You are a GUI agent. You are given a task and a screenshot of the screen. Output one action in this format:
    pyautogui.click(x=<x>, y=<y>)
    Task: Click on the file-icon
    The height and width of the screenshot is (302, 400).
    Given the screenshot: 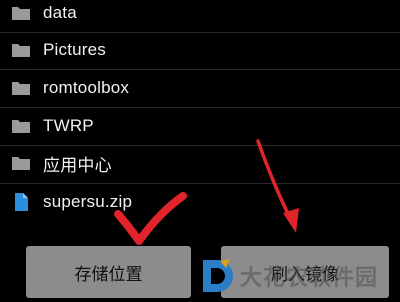 What is the action you would take?
    pyautogui.click(x=21, y=202)
    